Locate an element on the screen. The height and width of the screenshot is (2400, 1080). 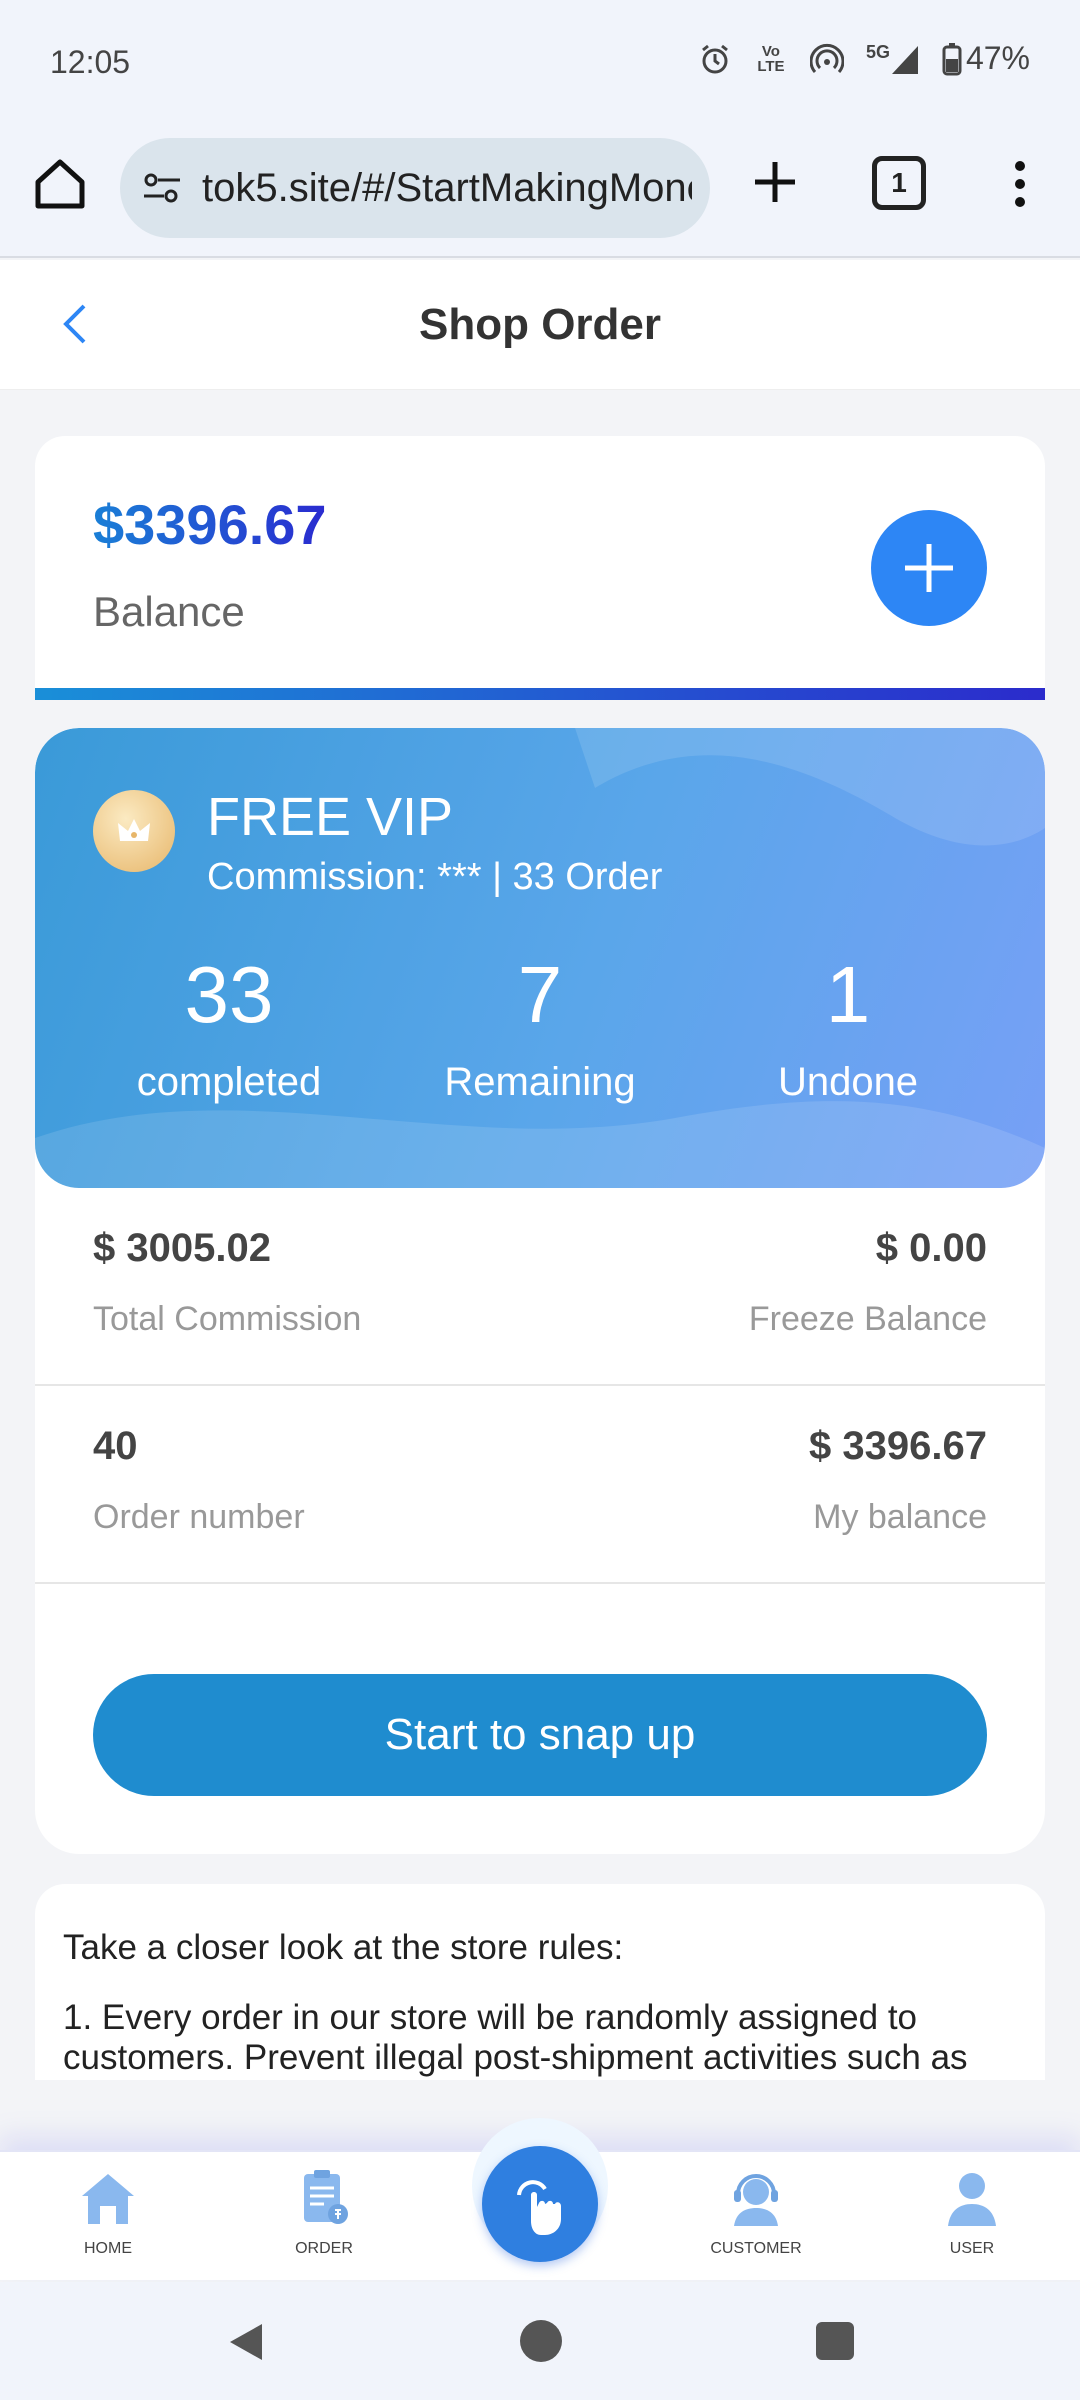
order-number-value: 40 is located at coordinates (115, 1446).